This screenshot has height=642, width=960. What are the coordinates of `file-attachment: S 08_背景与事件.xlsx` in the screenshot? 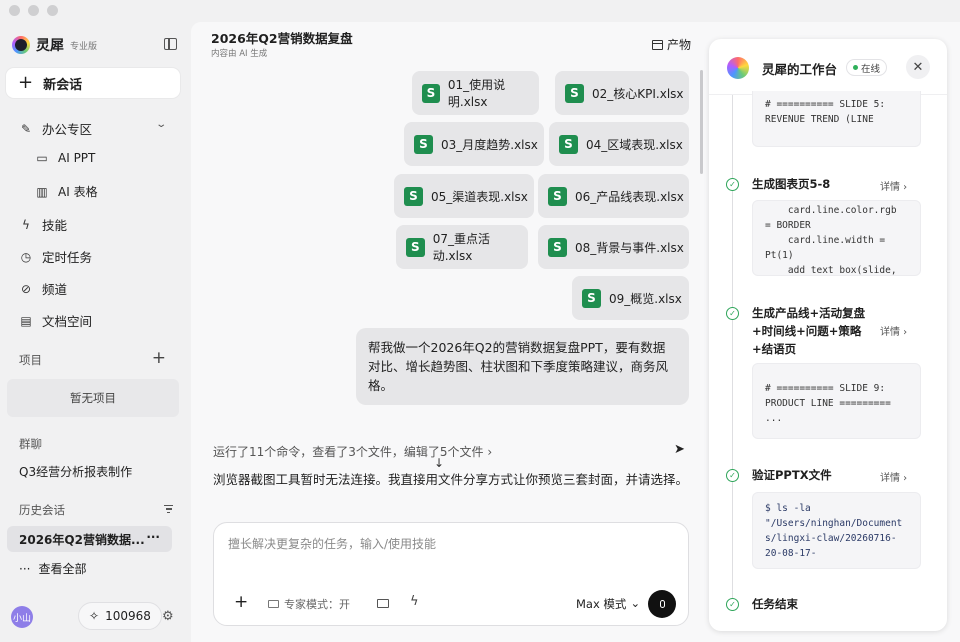 It's located at (613, 247).